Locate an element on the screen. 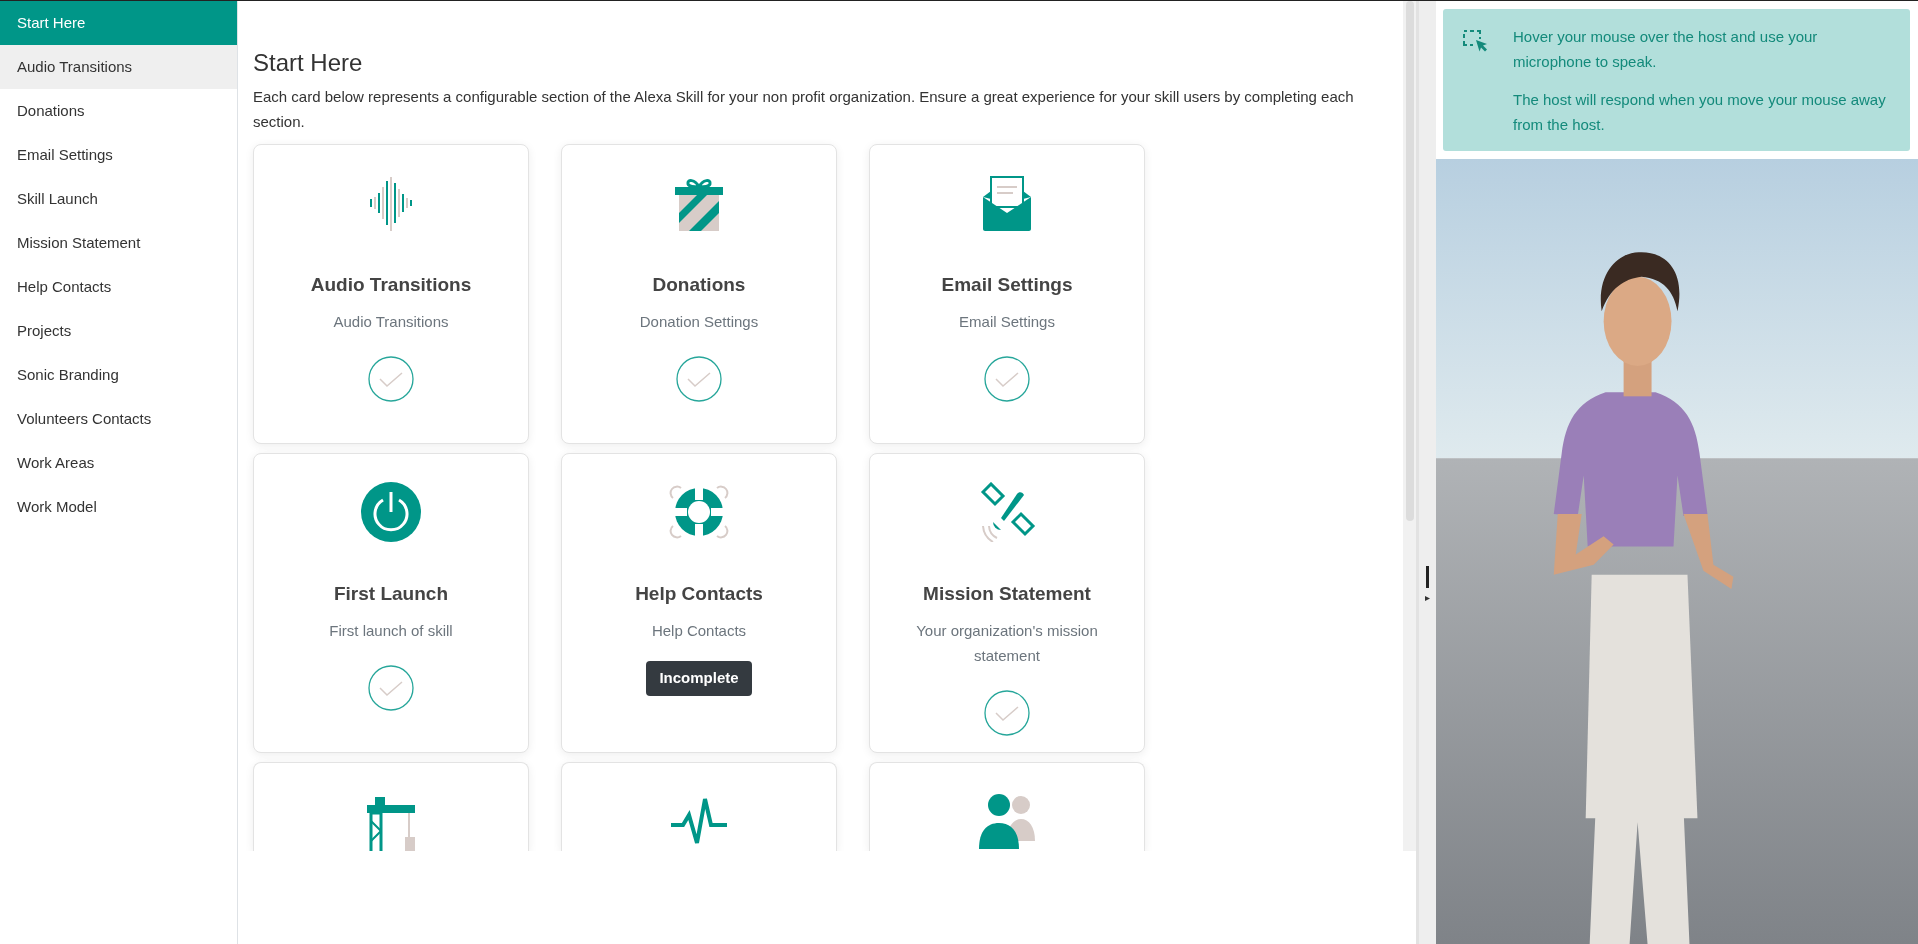 The width and height of the screenshot is (1918, 944). select-cursor-icon is located at coordinates (1476, 42).